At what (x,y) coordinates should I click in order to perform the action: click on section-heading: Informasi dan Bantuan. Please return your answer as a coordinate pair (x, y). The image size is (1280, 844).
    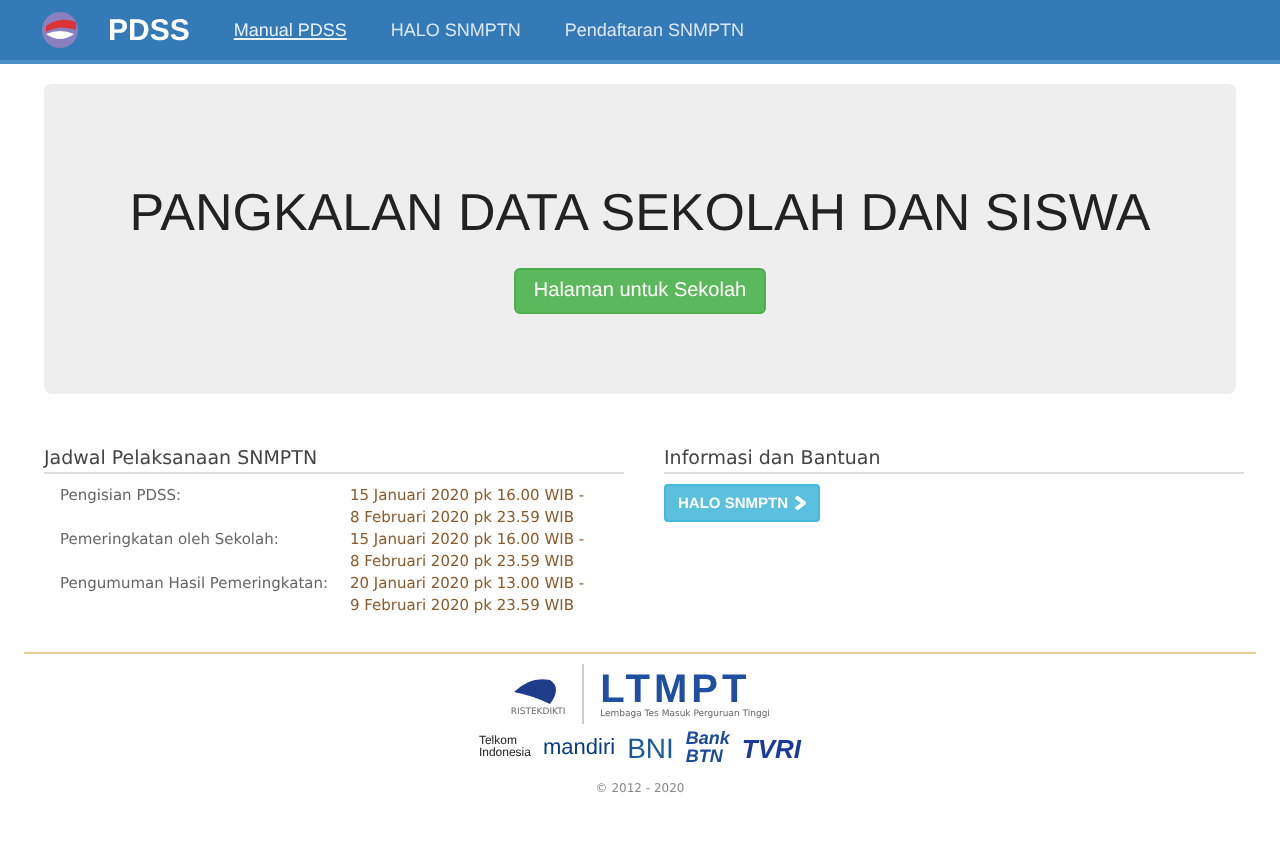
    Looking at the image, I should click on (954, 461).